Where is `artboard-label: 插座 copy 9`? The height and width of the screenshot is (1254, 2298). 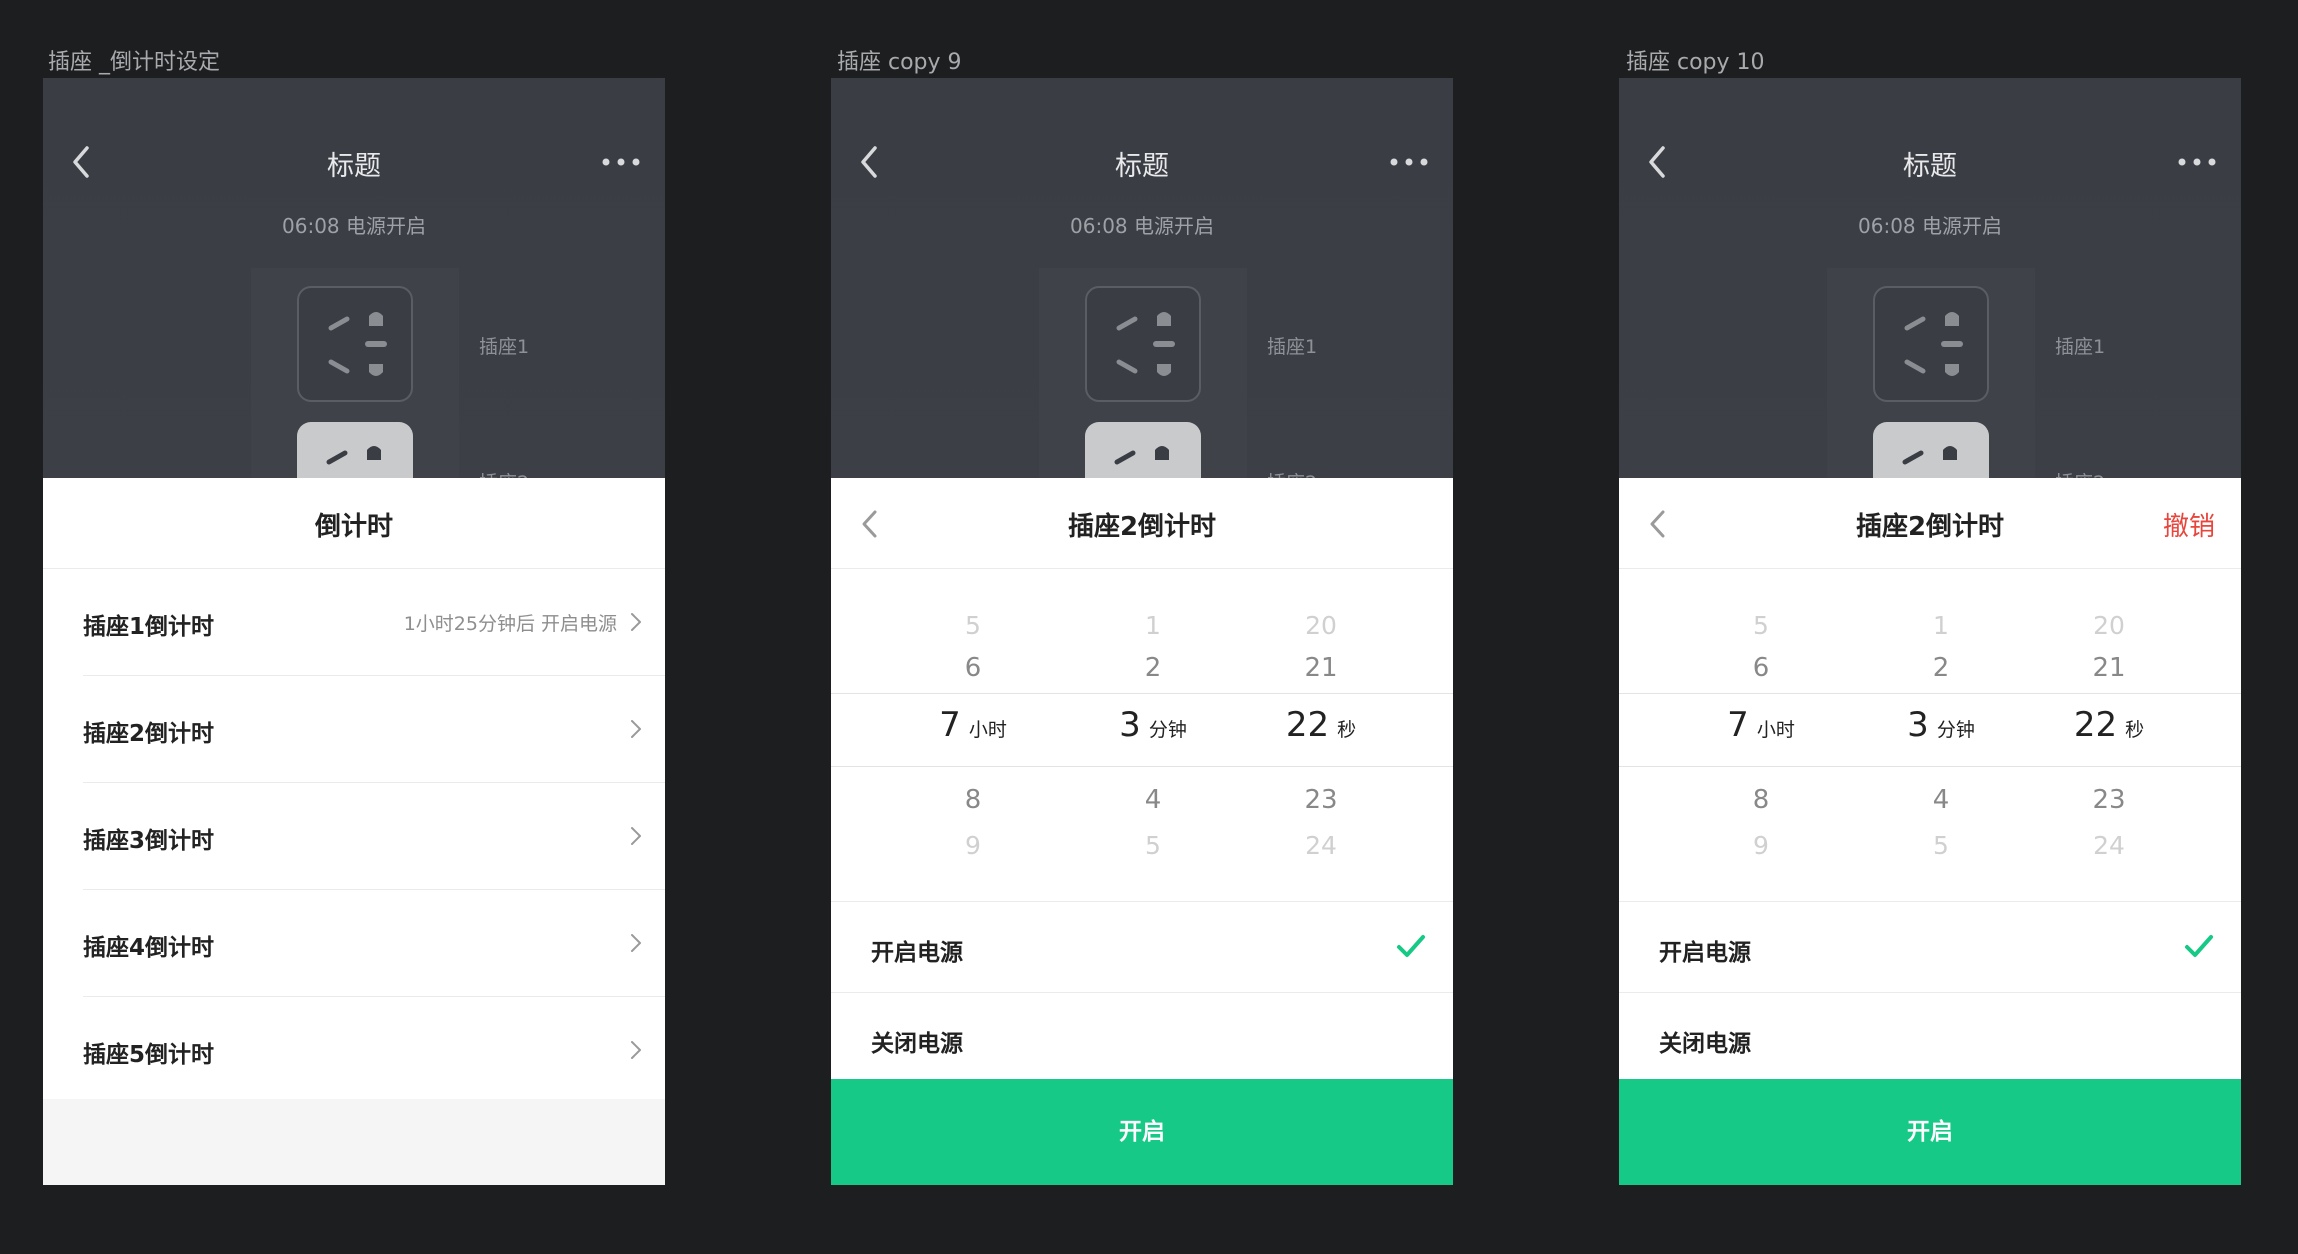 artboard-label: 插座 copy 9 is located at coordinates (899, 62).